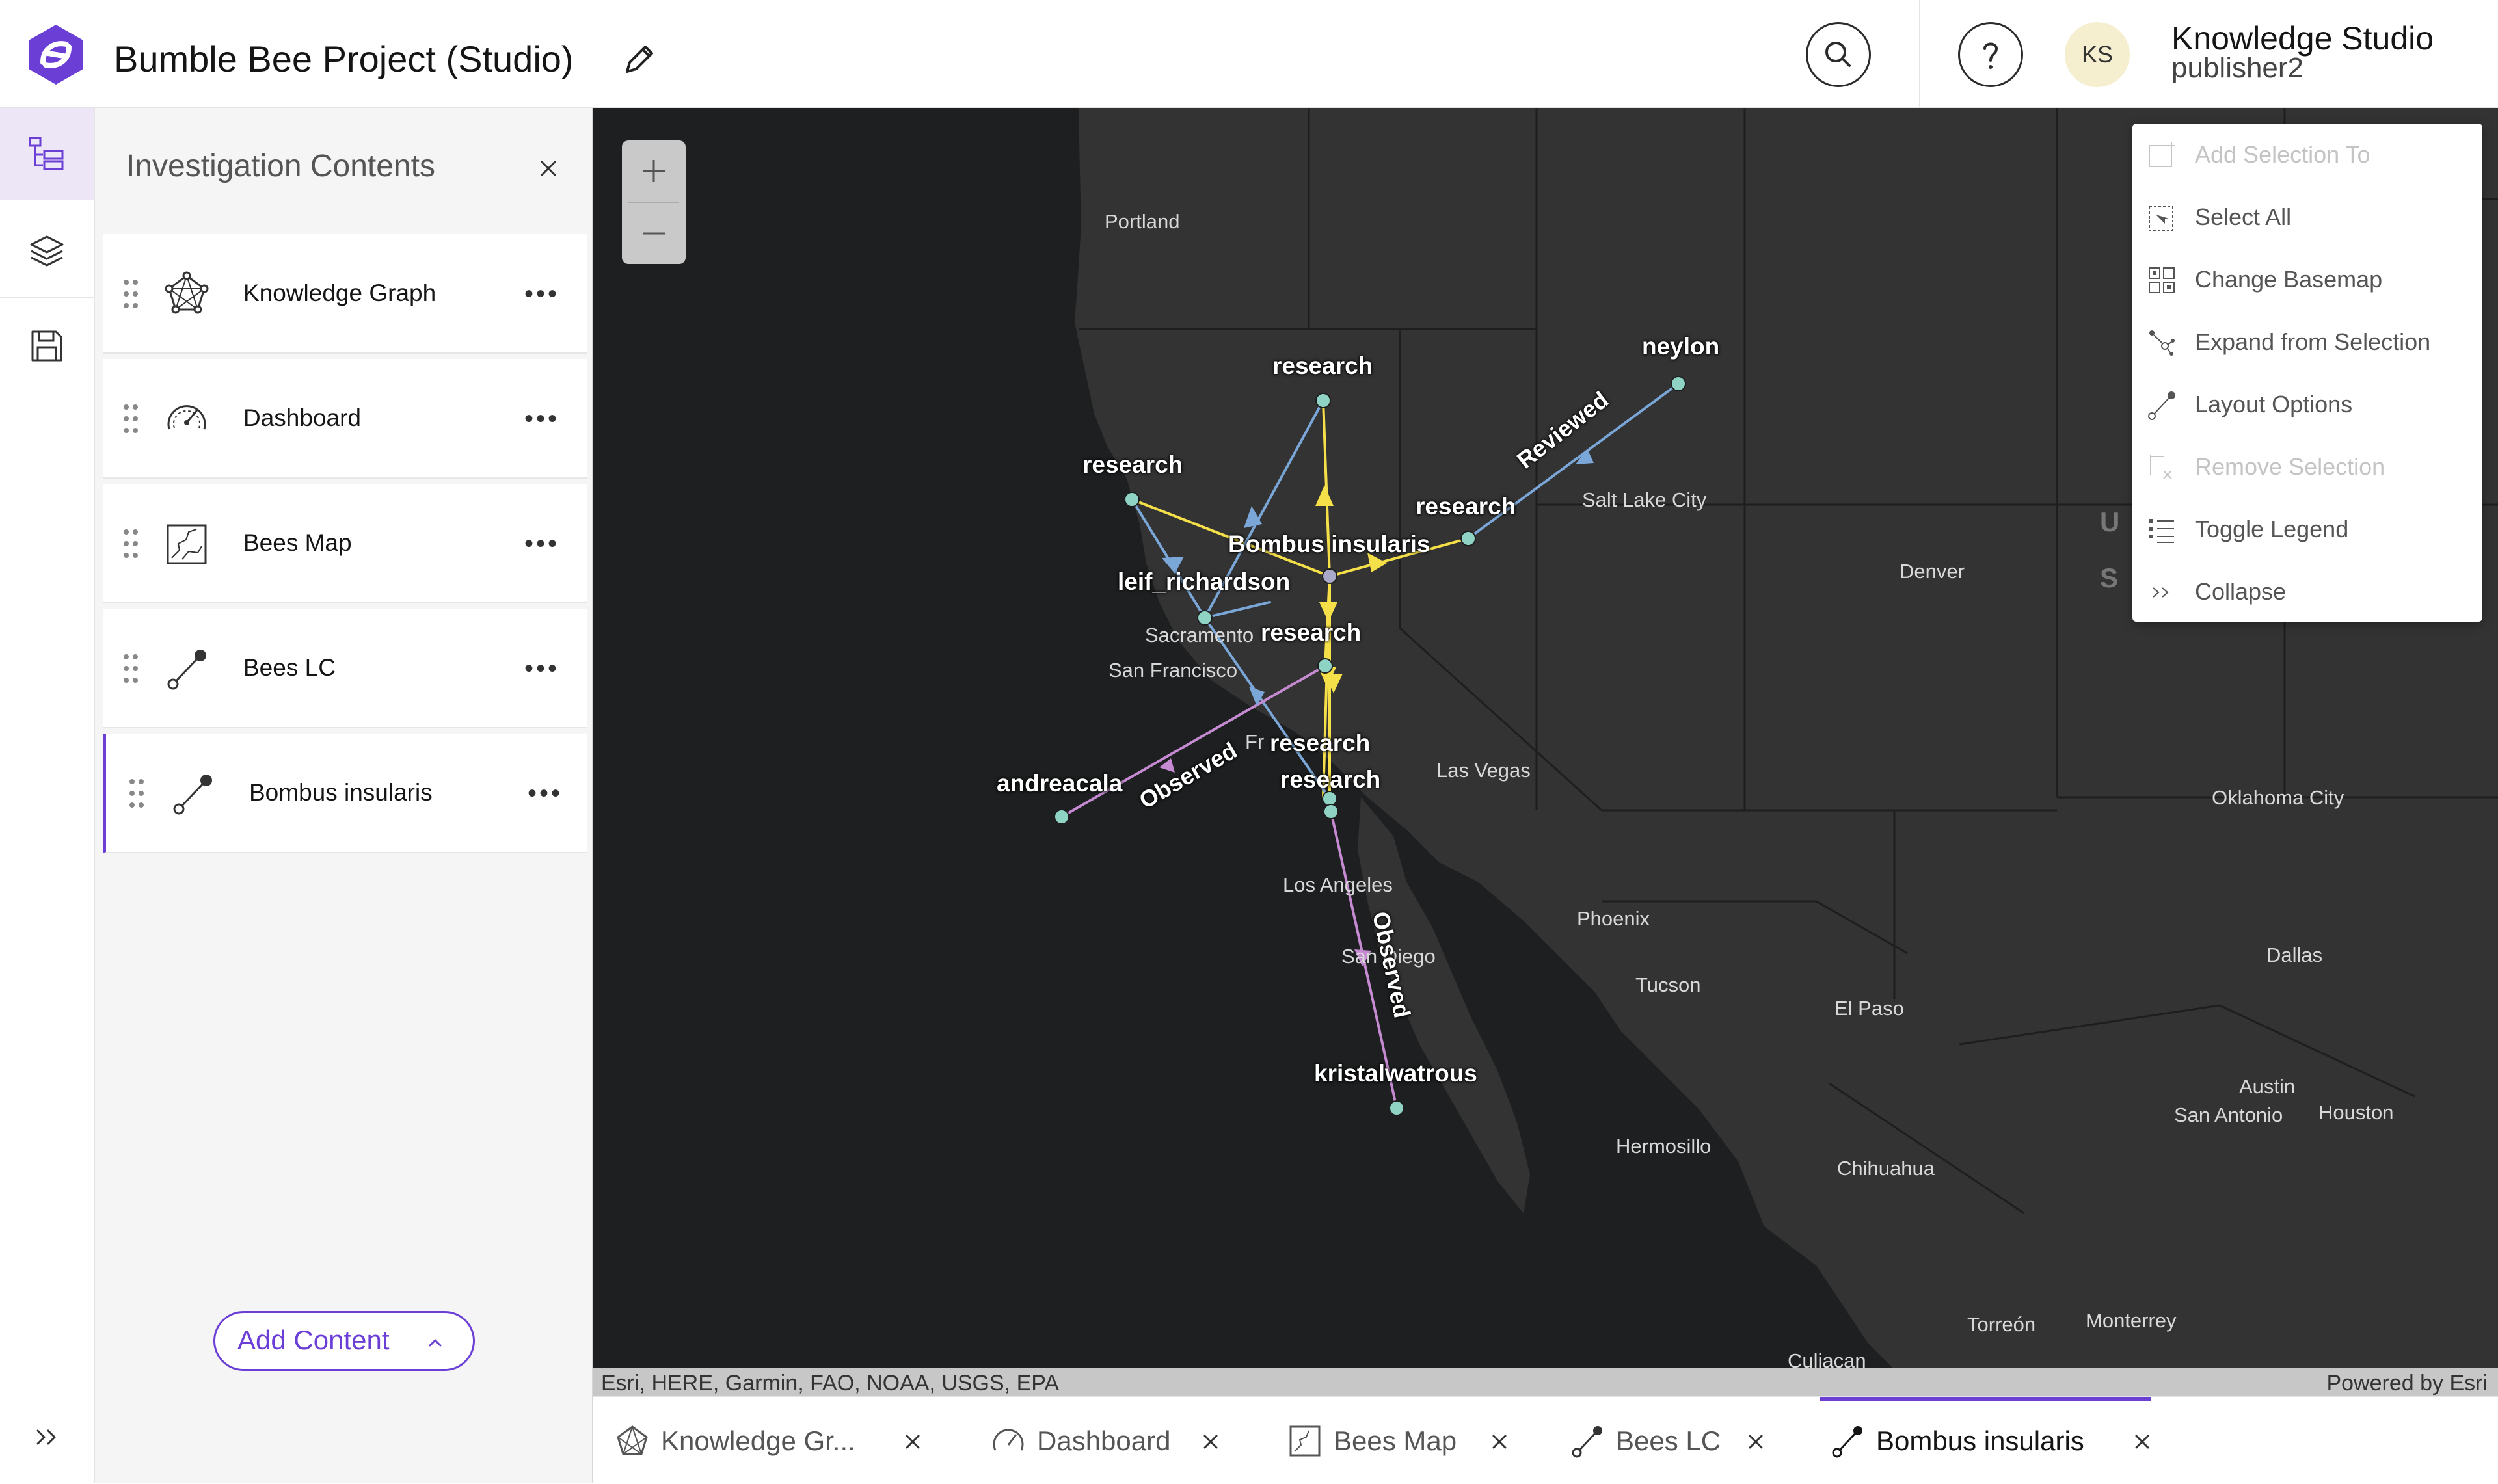 The height and width of the screenshot is (1484, 2498). What do you see at coordinates (1395, 1440) in the screenshot?
I see `tab-label: Bees Map` at bounding box center [1395, 1440].